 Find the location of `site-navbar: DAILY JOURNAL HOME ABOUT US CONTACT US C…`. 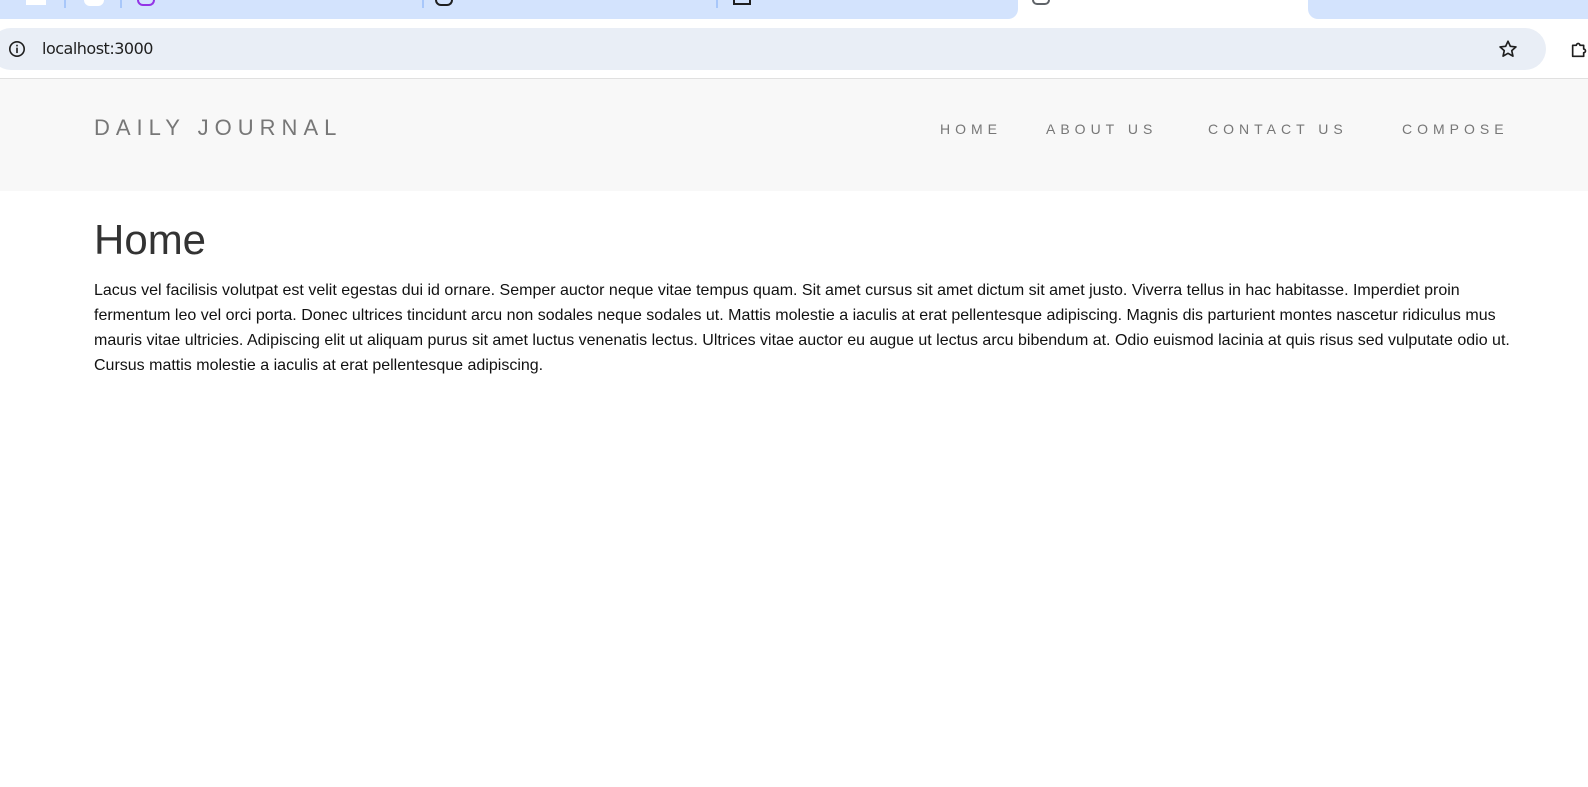

site-navbar: DAILY JOURNAL HOME ABOUT US CONTACT US C… is located at coordinates (794, 135).